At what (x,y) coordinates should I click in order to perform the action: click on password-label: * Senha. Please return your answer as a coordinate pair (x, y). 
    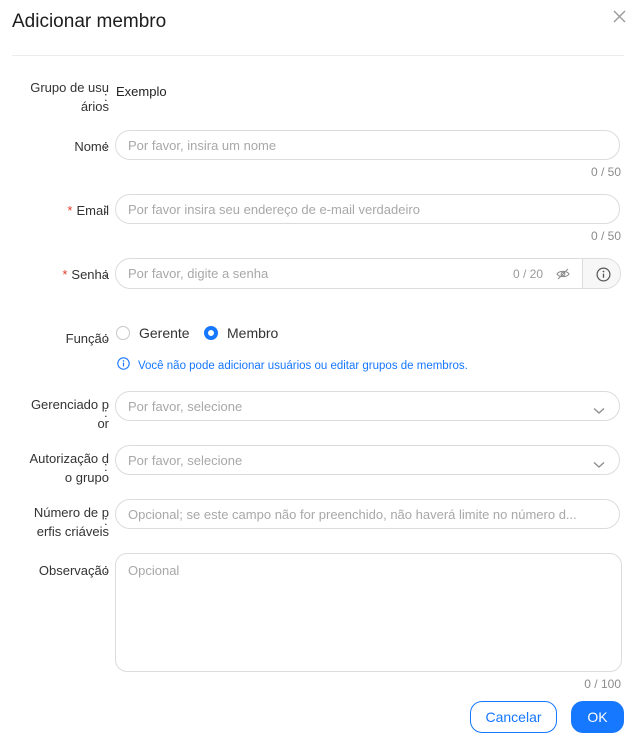
    Looking at the image, I should click on (85, 274).